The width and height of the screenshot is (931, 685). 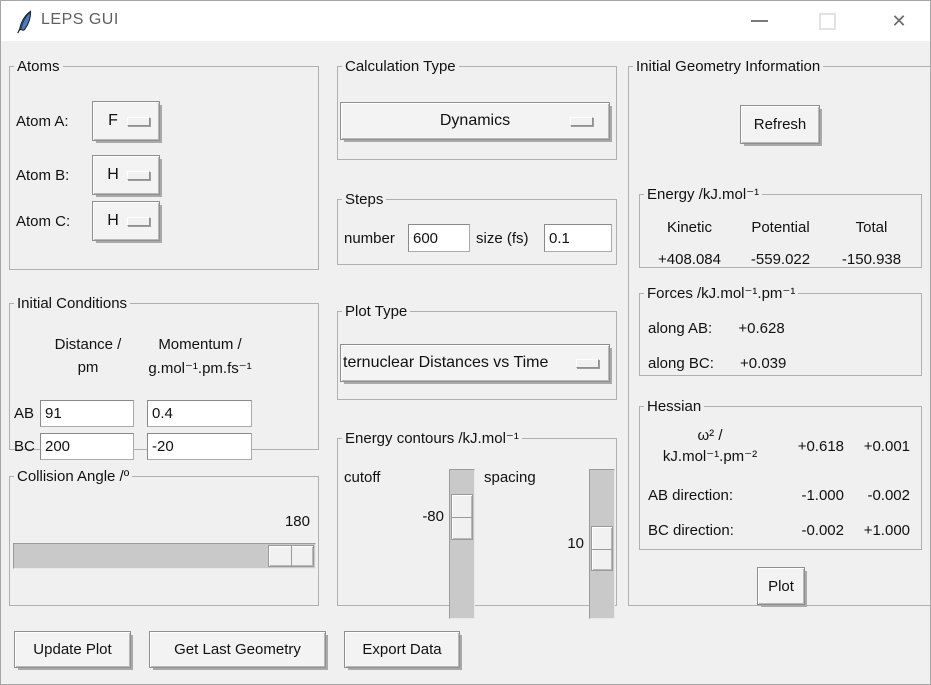 I want to click on bc-row-label: BC, so click(x=24, y=446).